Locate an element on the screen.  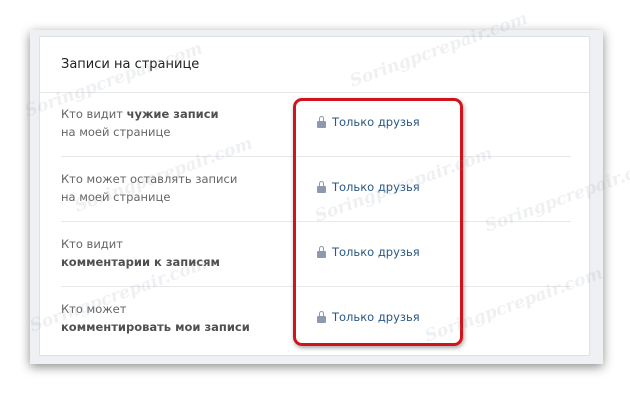
setting-label-bold: комментировать мои записи is located at coordinates (155, 327).